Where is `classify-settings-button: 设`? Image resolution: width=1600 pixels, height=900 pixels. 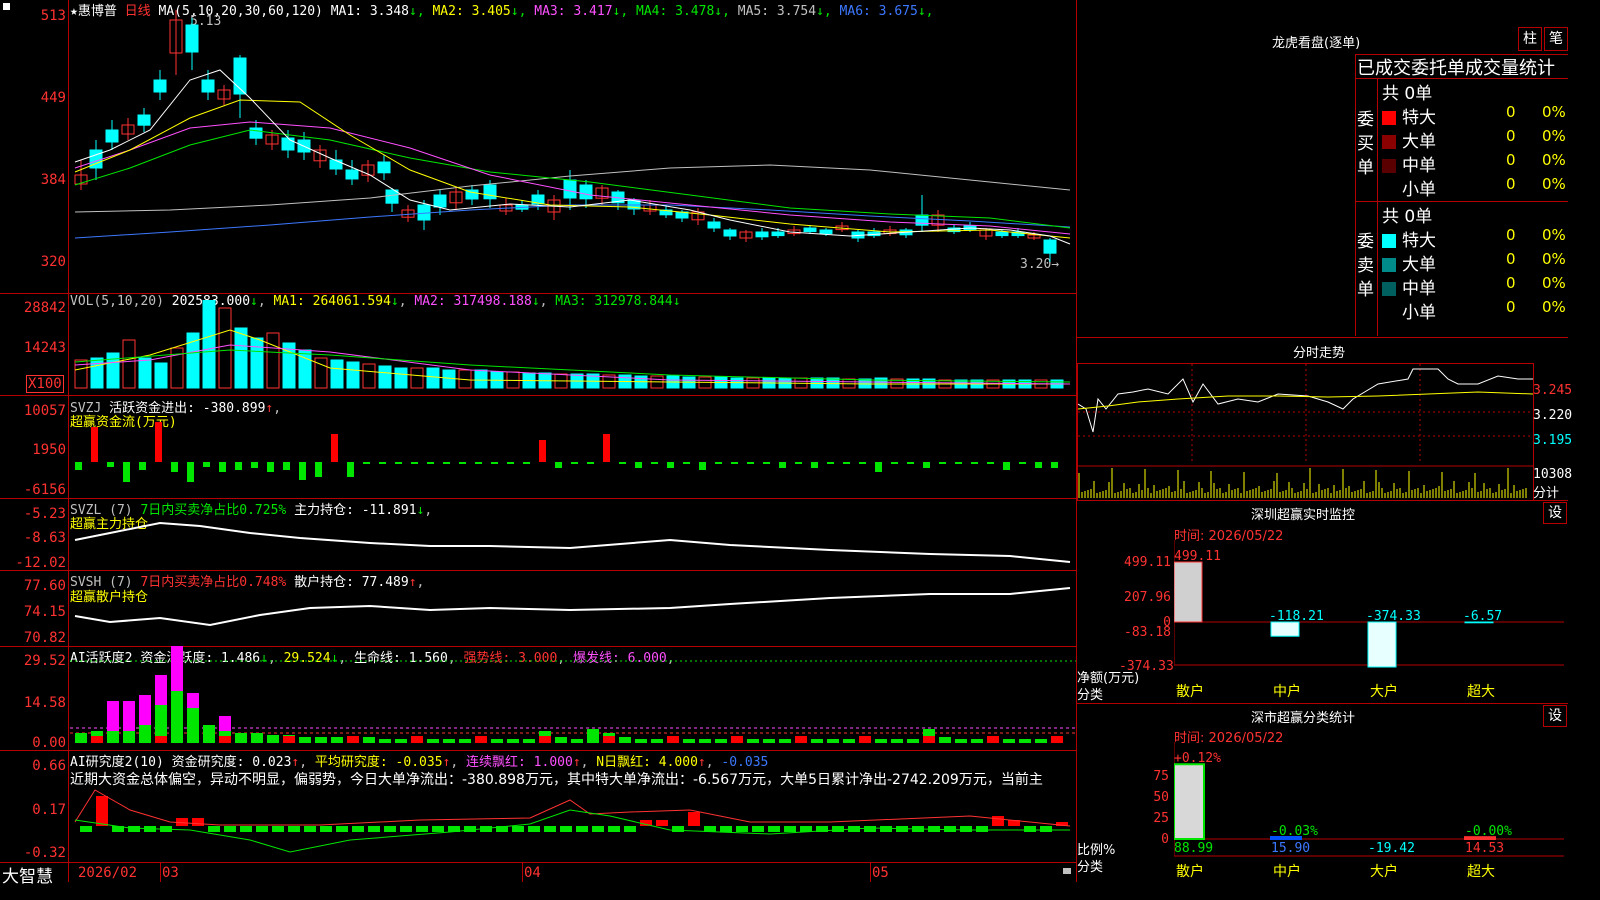 classify-settings-button: 设 is located at coordinates (1555, 716).